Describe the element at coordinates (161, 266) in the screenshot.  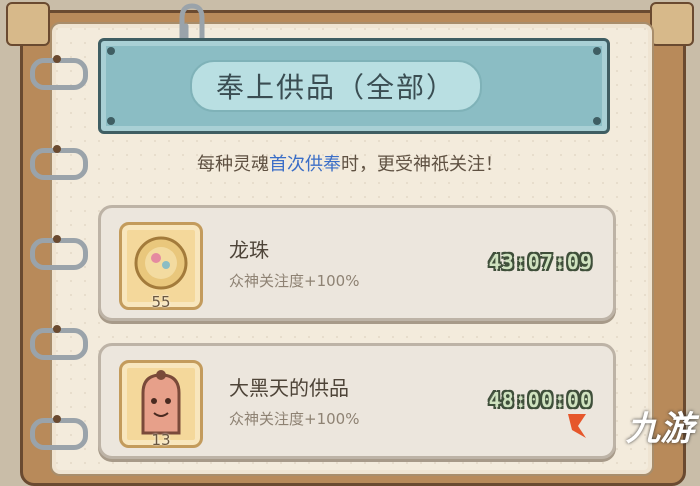
I see `offering-thumbnail: 55` at that location.